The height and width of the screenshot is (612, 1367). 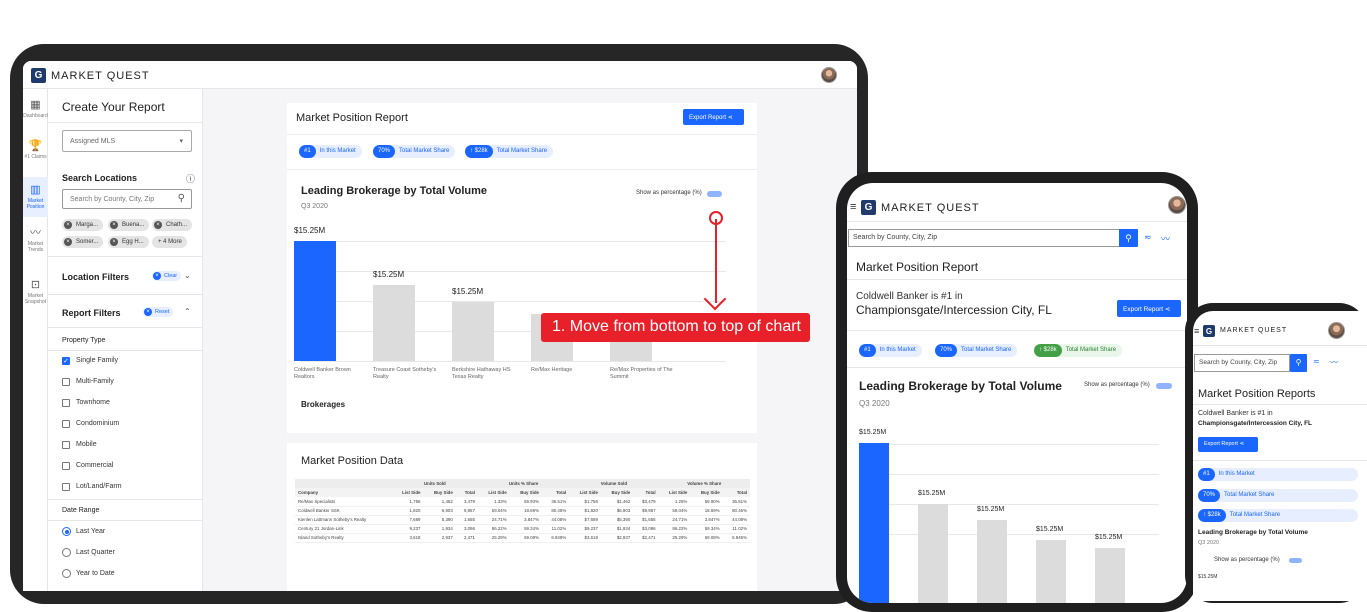 I want to click on location-search-input: Search by County, City, Zip ⚲, so click(x=127, y=199).